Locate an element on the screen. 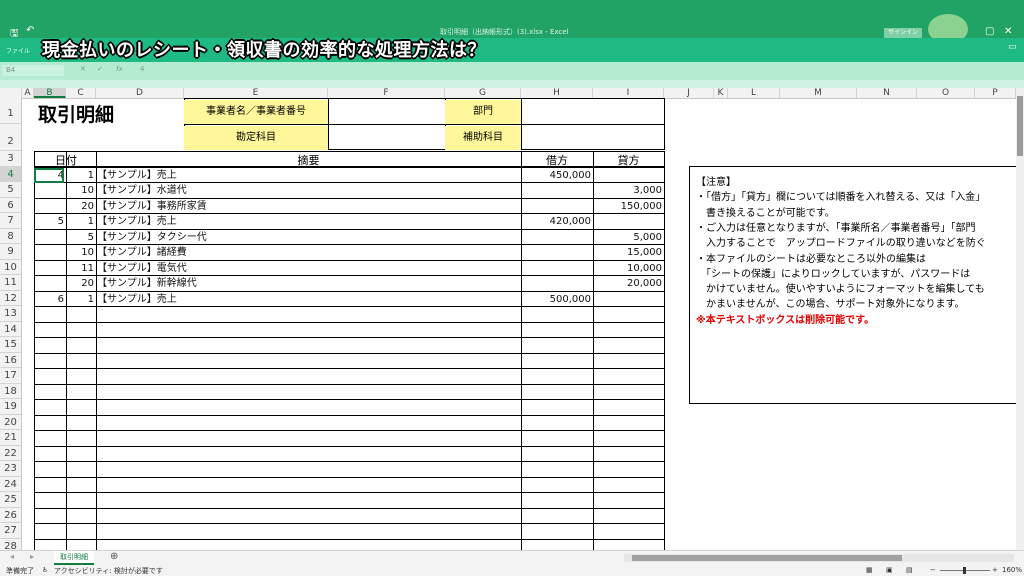 The height and width of the screenshot is (576, 1024). entry-credit: 10,000 is located at coordinates (627, 268).